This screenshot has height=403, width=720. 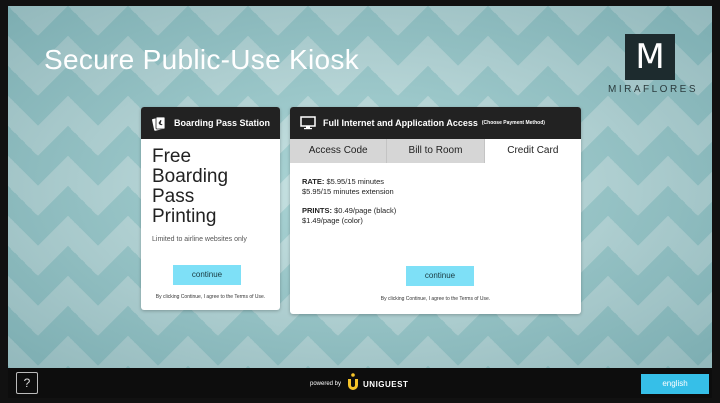 I want to click on tab-bill-to-room: Bill to Room, so click(x=436, y=151).